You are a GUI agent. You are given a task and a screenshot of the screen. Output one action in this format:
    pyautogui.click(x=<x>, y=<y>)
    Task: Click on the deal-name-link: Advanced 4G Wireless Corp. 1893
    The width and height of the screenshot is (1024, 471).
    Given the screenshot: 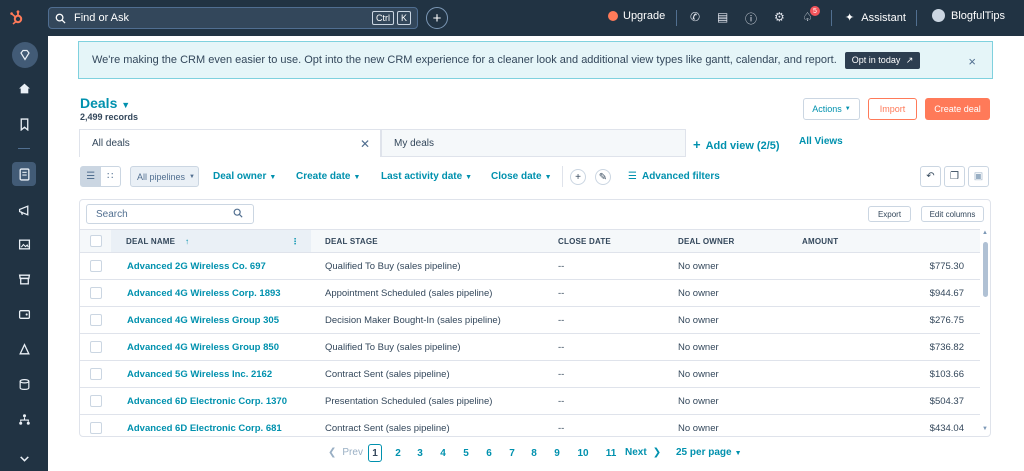 What is the action you would take?
    pyautogui.click(x=204, y=293)
    